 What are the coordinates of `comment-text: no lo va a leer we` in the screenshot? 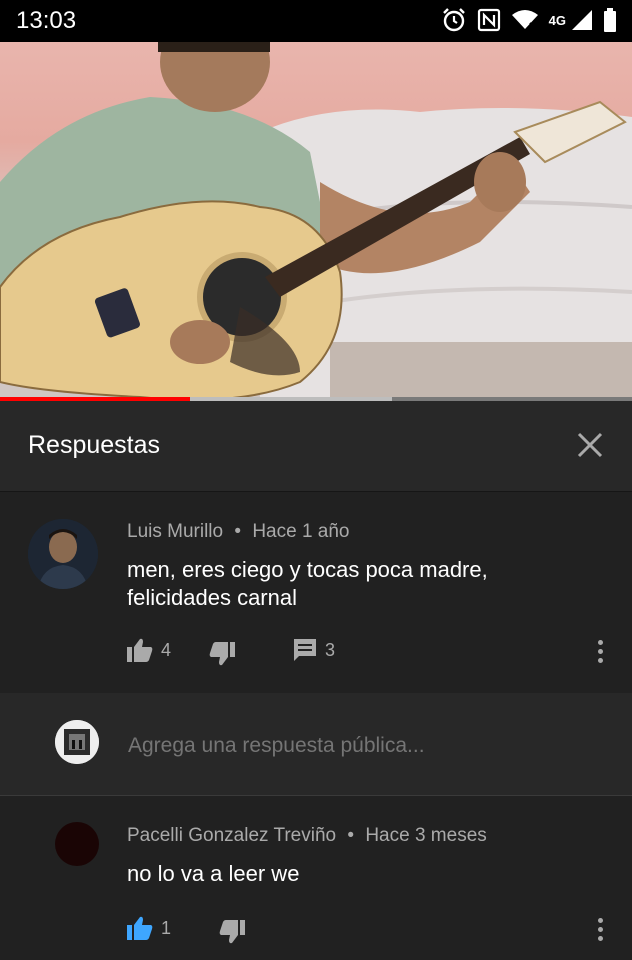 It's located at (213, 873).